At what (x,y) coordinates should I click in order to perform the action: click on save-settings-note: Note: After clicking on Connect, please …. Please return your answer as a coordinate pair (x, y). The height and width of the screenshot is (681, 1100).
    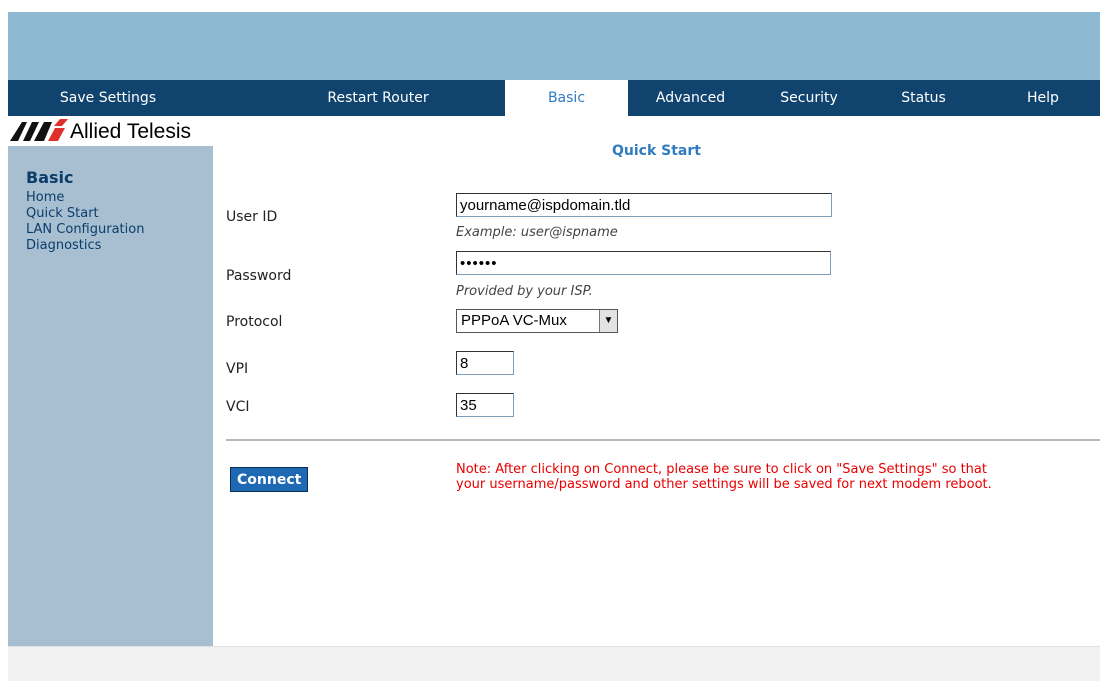
    Looking at the image, I should click on (778, 477).